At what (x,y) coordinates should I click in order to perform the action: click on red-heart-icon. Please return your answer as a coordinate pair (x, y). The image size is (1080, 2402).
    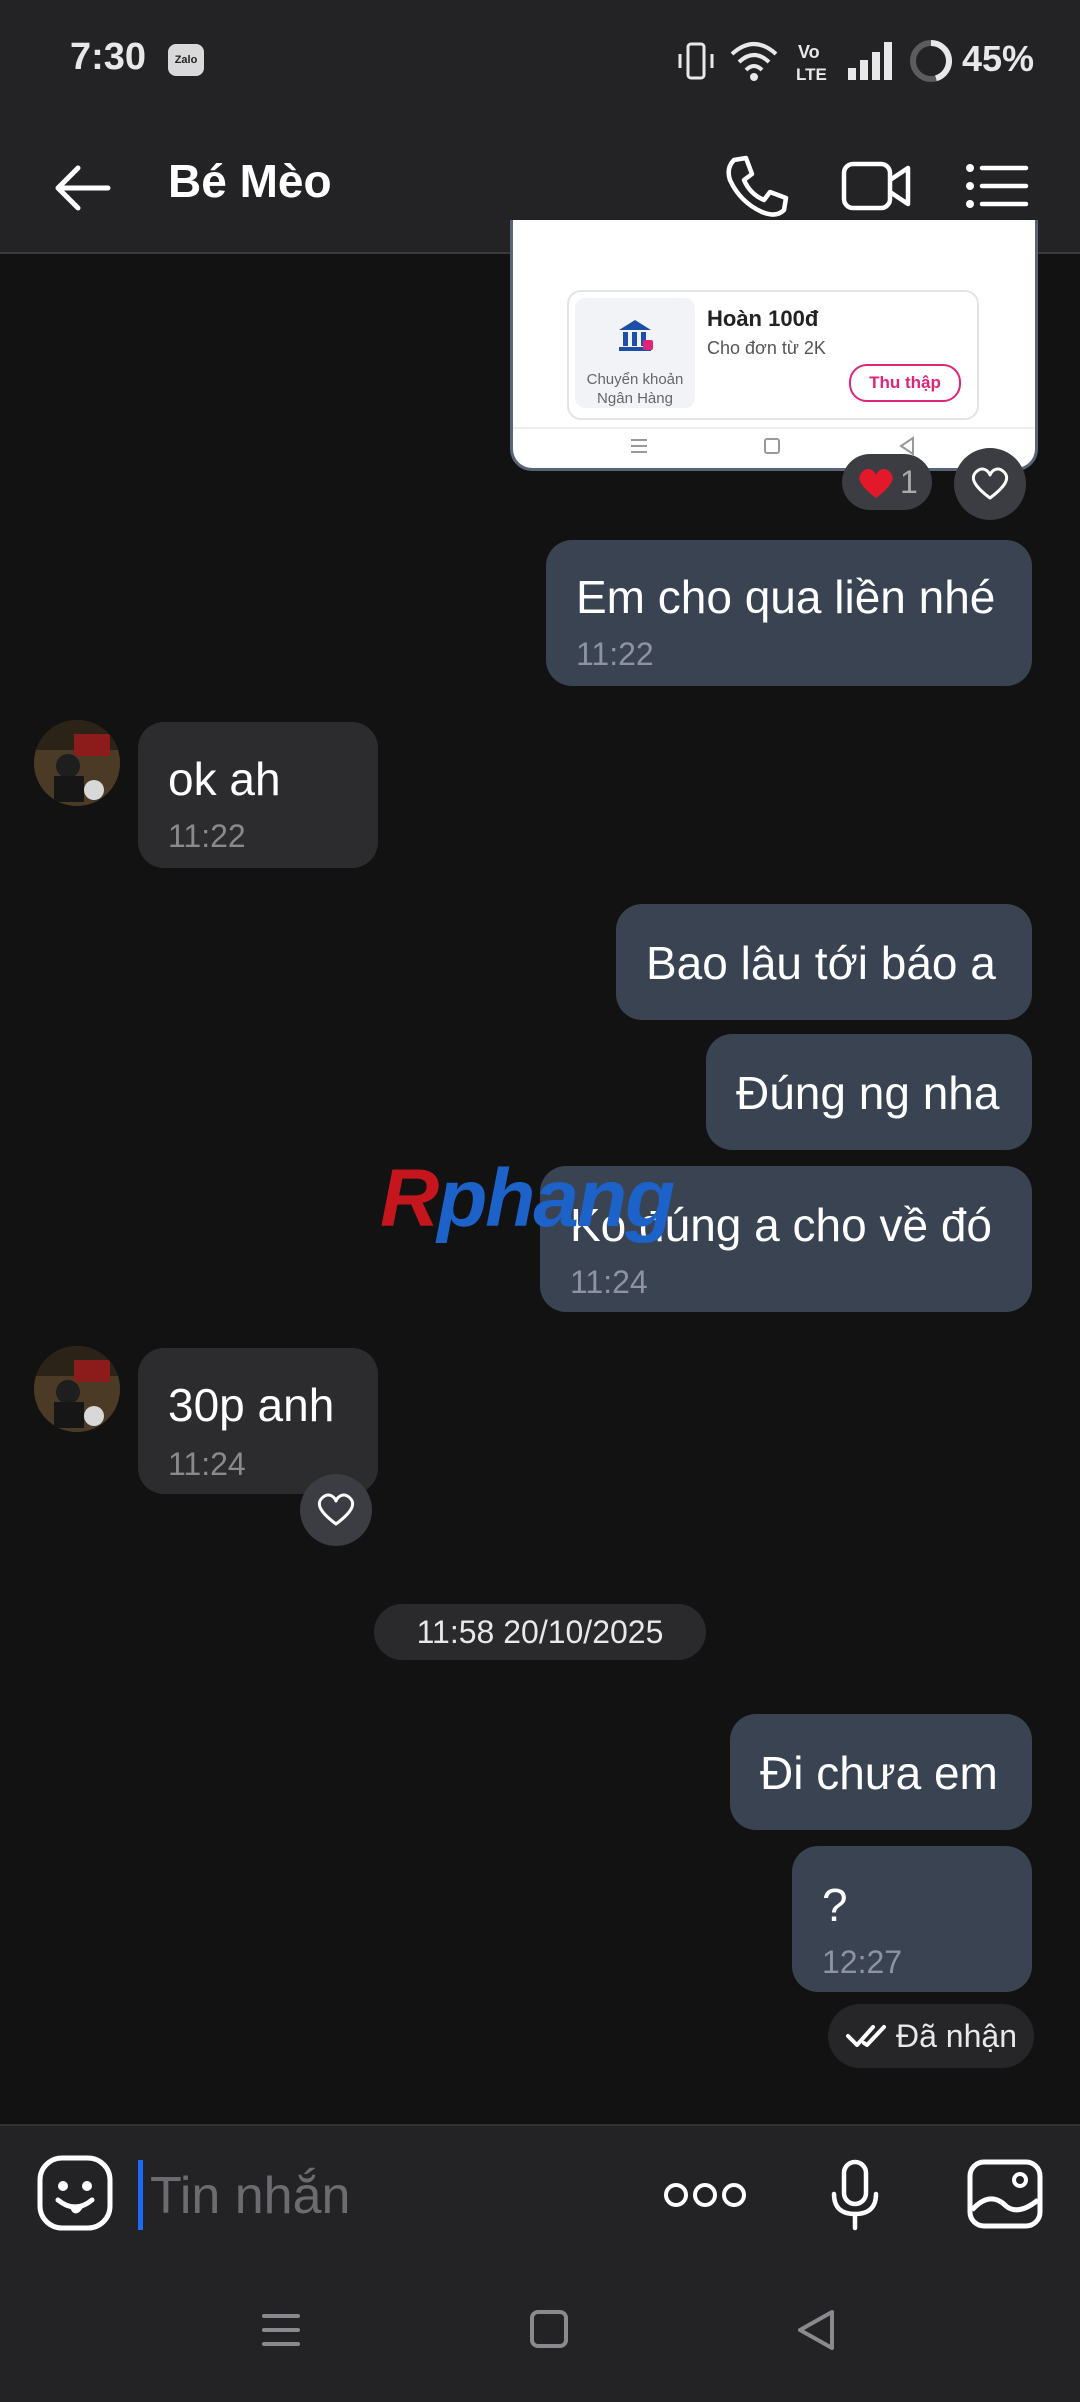
    Looking at the image, I should click on (876, 483).